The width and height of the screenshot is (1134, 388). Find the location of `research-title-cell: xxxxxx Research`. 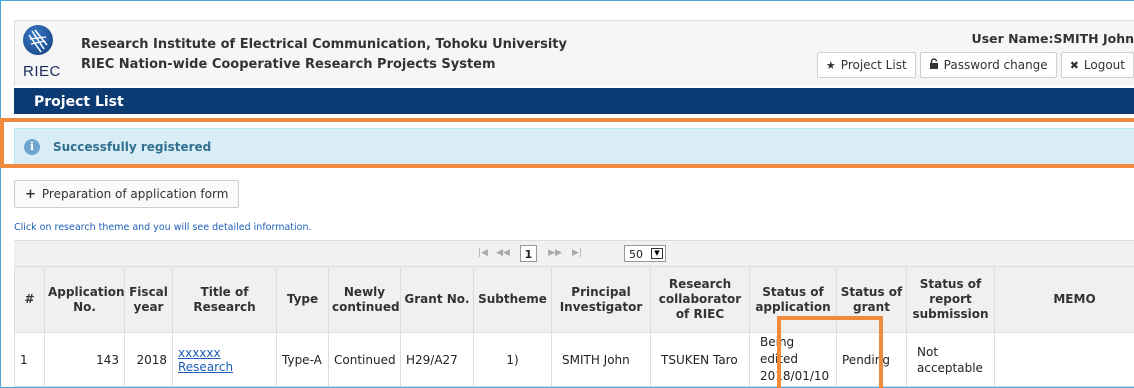

research-title-cell: xxxxxx Research is located at coordinates (224, 359).